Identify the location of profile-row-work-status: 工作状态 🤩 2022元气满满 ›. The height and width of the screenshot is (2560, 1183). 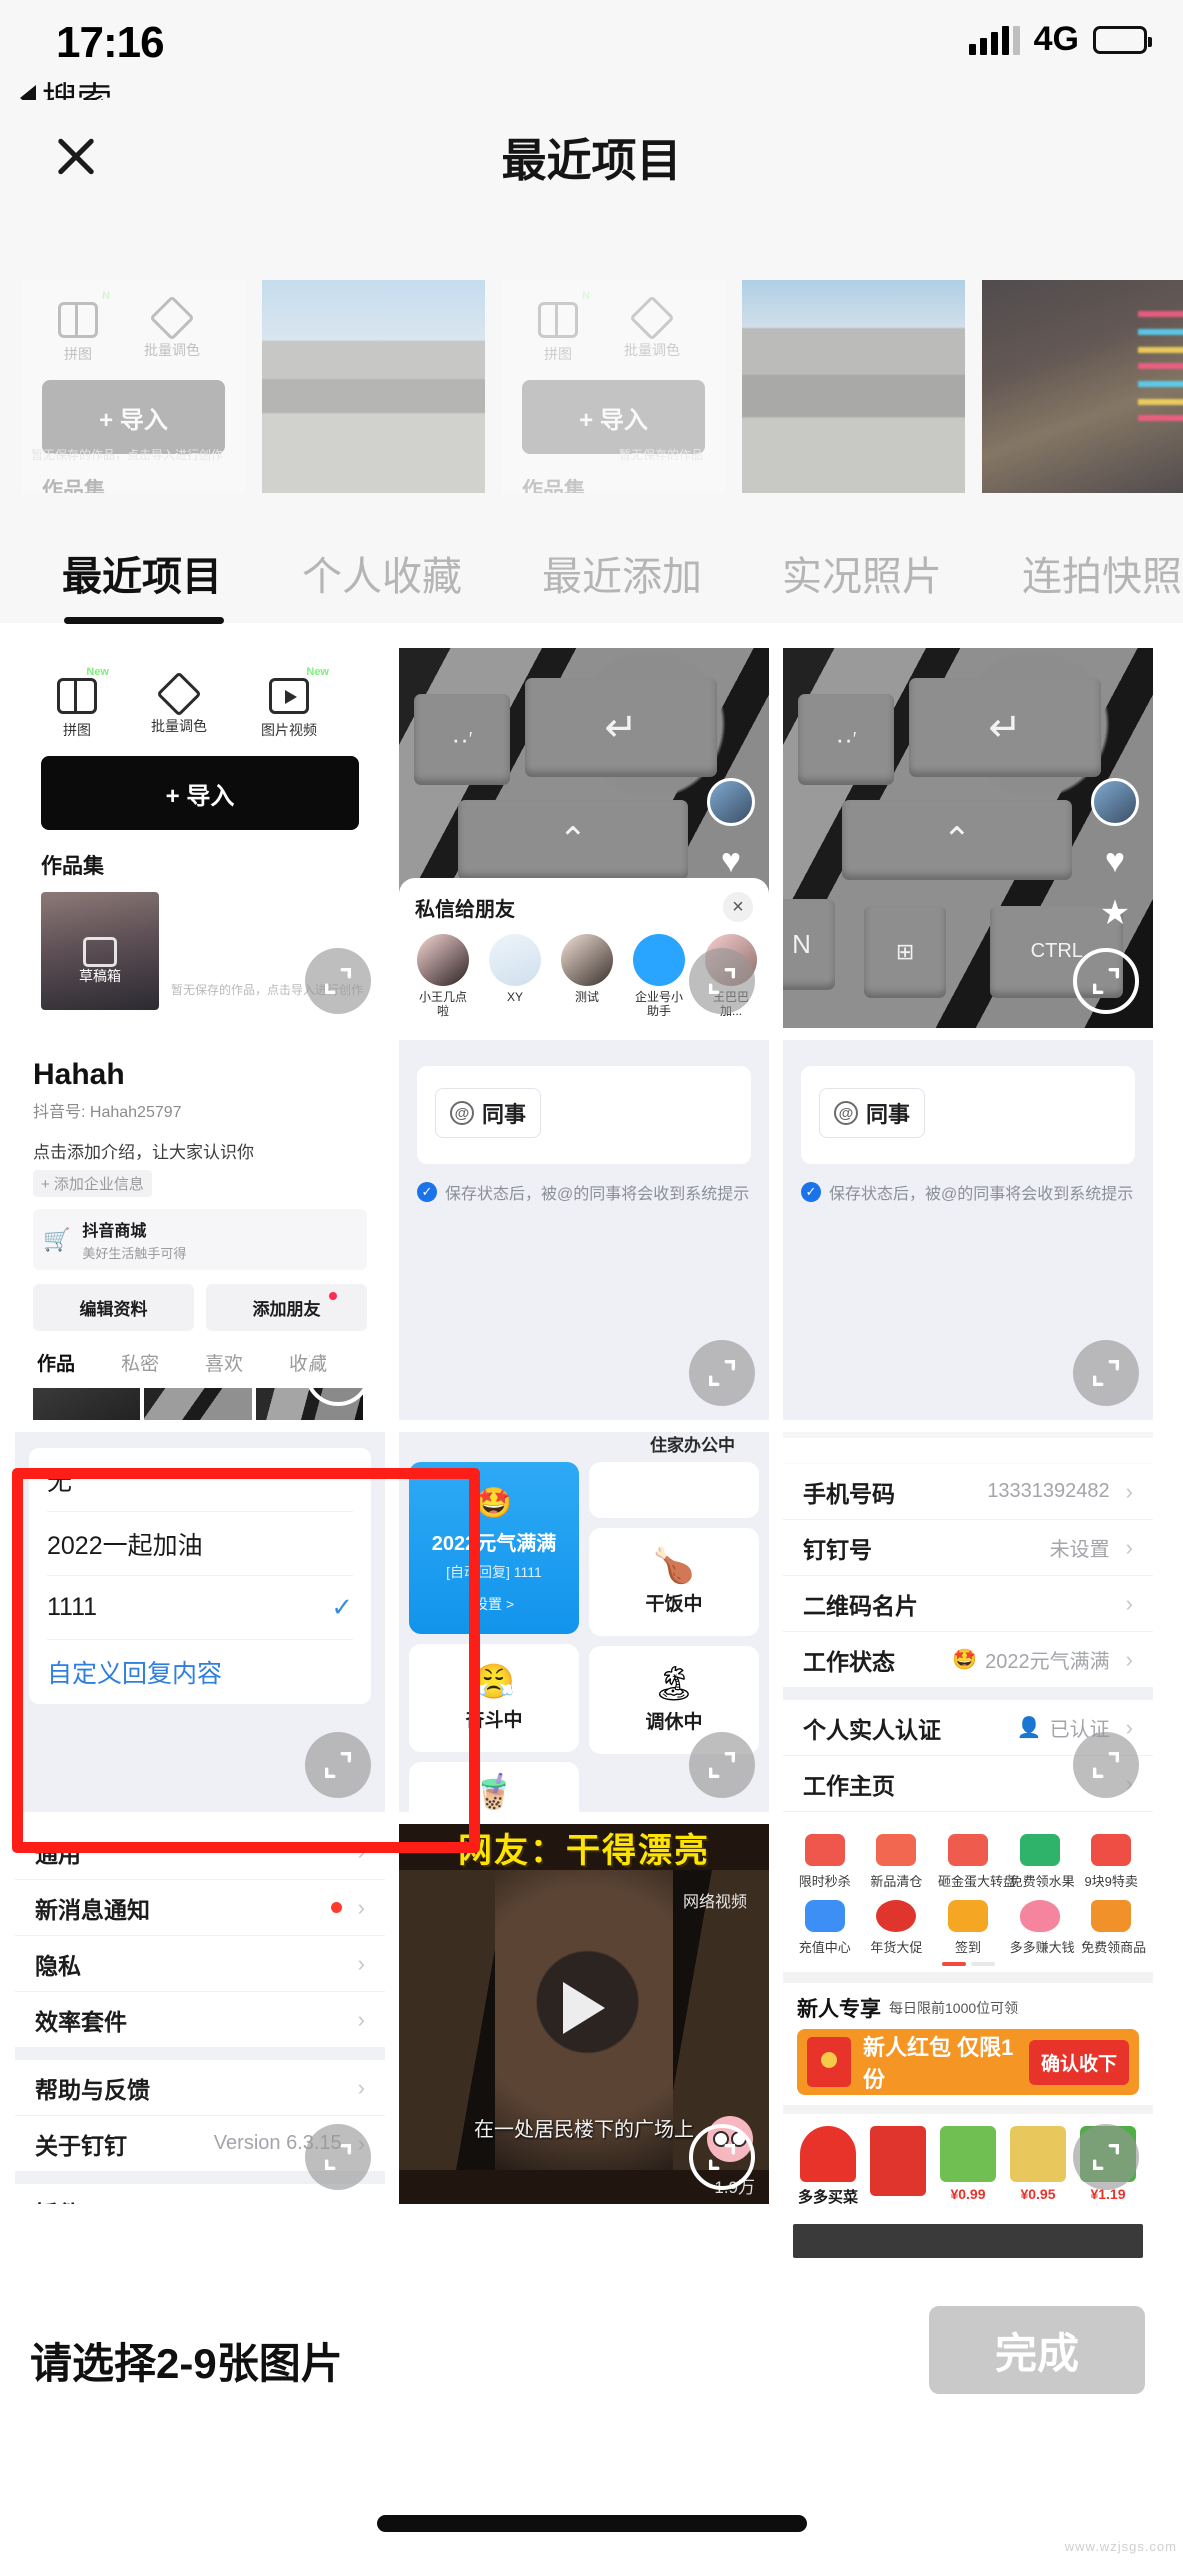
(968, 1660).